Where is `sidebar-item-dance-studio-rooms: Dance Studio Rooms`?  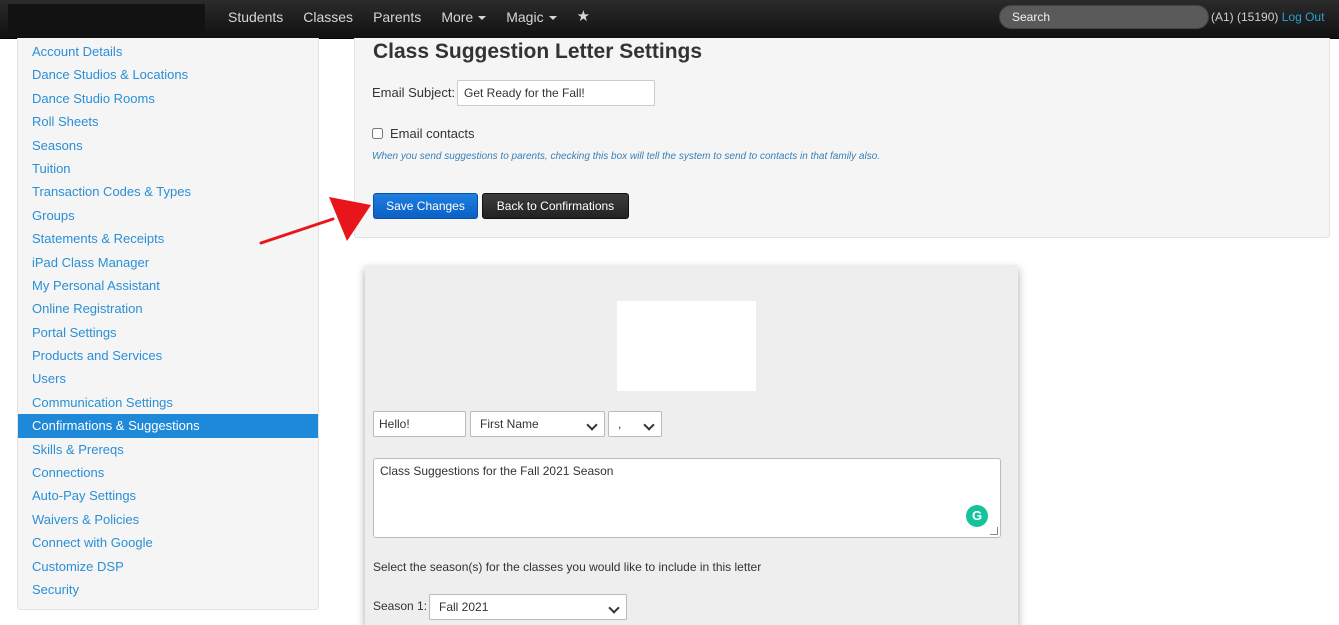
sidebar-item-dance-studio-rooms: Dance Studio Rooms is located at coordinates (168, 98).